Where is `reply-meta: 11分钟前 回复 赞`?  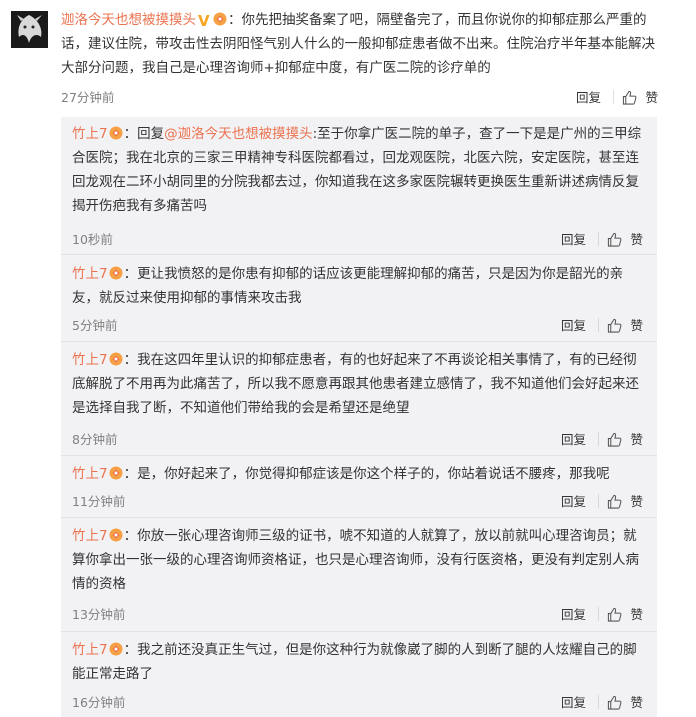
reply-meta: 11分钟前 回复 赞 is located at coordinates (357, 501).